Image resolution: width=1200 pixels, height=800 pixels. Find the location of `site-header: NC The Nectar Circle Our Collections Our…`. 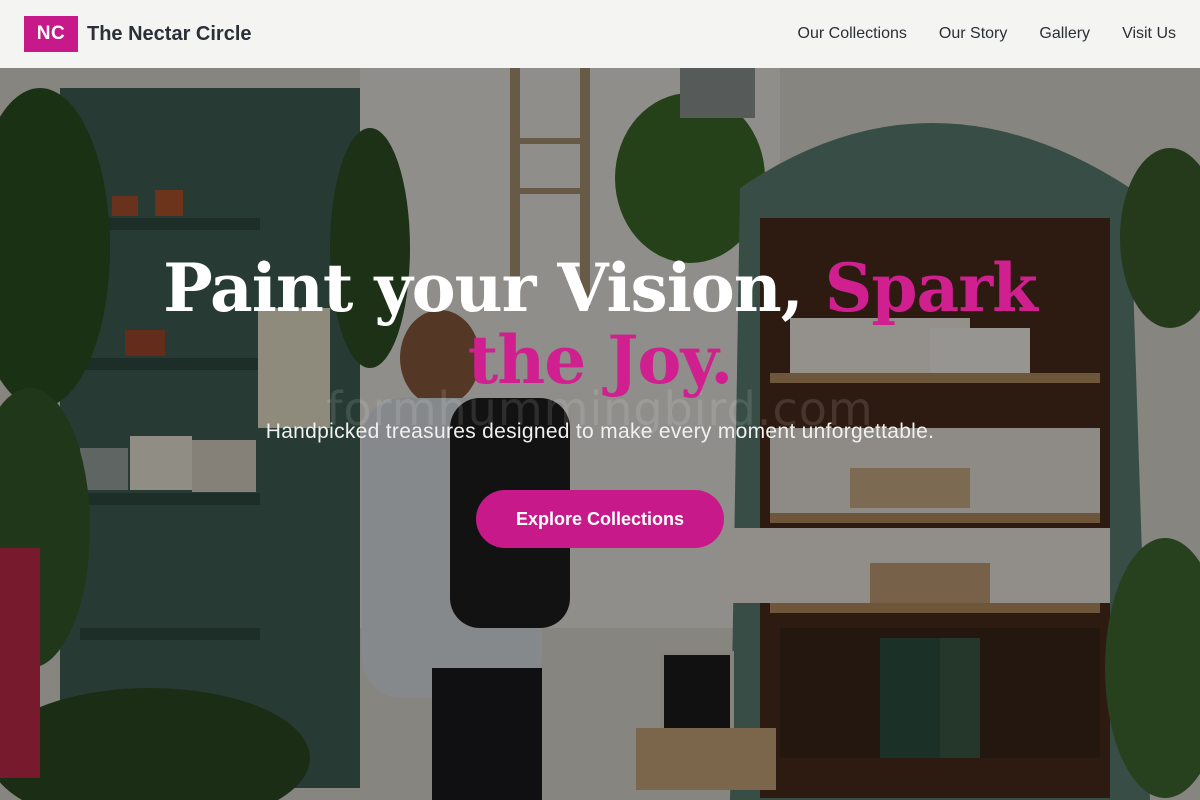

site-header: NC The Nectar Circle Our Collections Our… is located at coordinates (600, 34).